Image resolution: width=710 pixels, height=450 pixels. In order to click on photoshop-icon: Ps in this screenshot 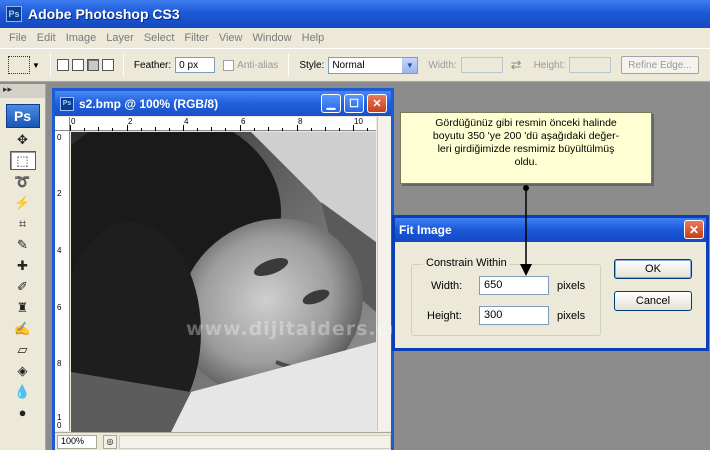, I will do `click(14, 14)`.